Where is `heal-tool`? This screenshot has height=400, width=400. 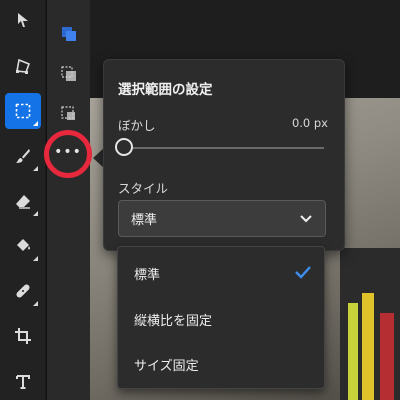 heal-tool is located at coordinates (23, 291).